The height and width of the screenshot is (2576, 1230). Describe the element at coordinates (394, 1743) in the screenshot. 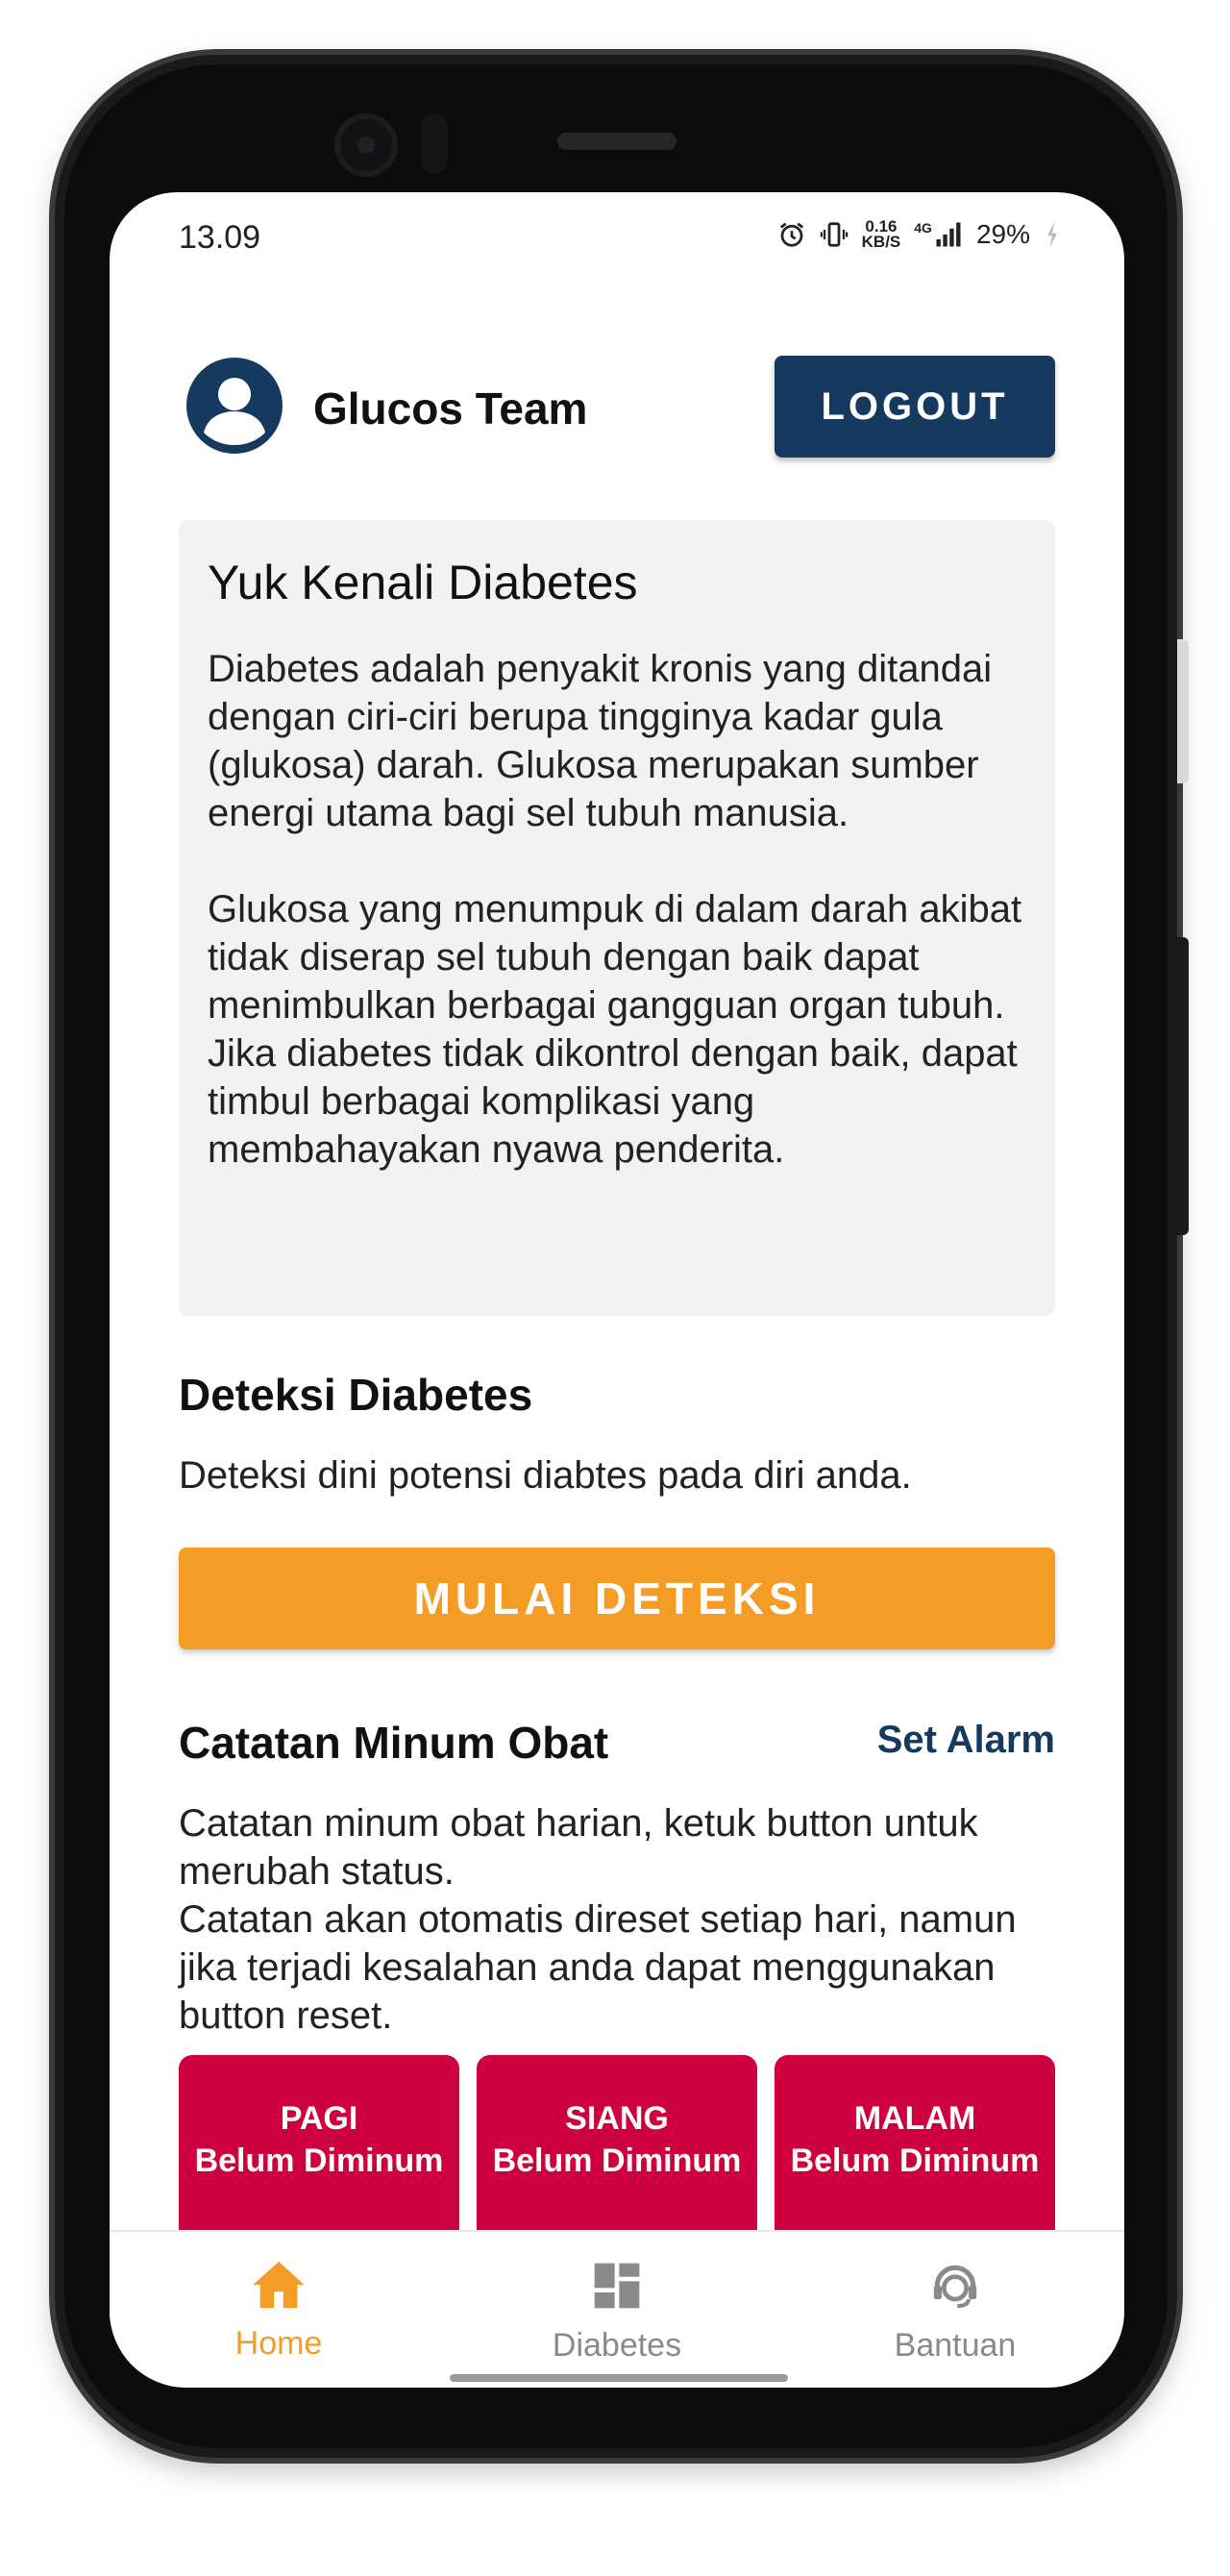

I see `catatan-title: Catatan Minum Obat` at that location.